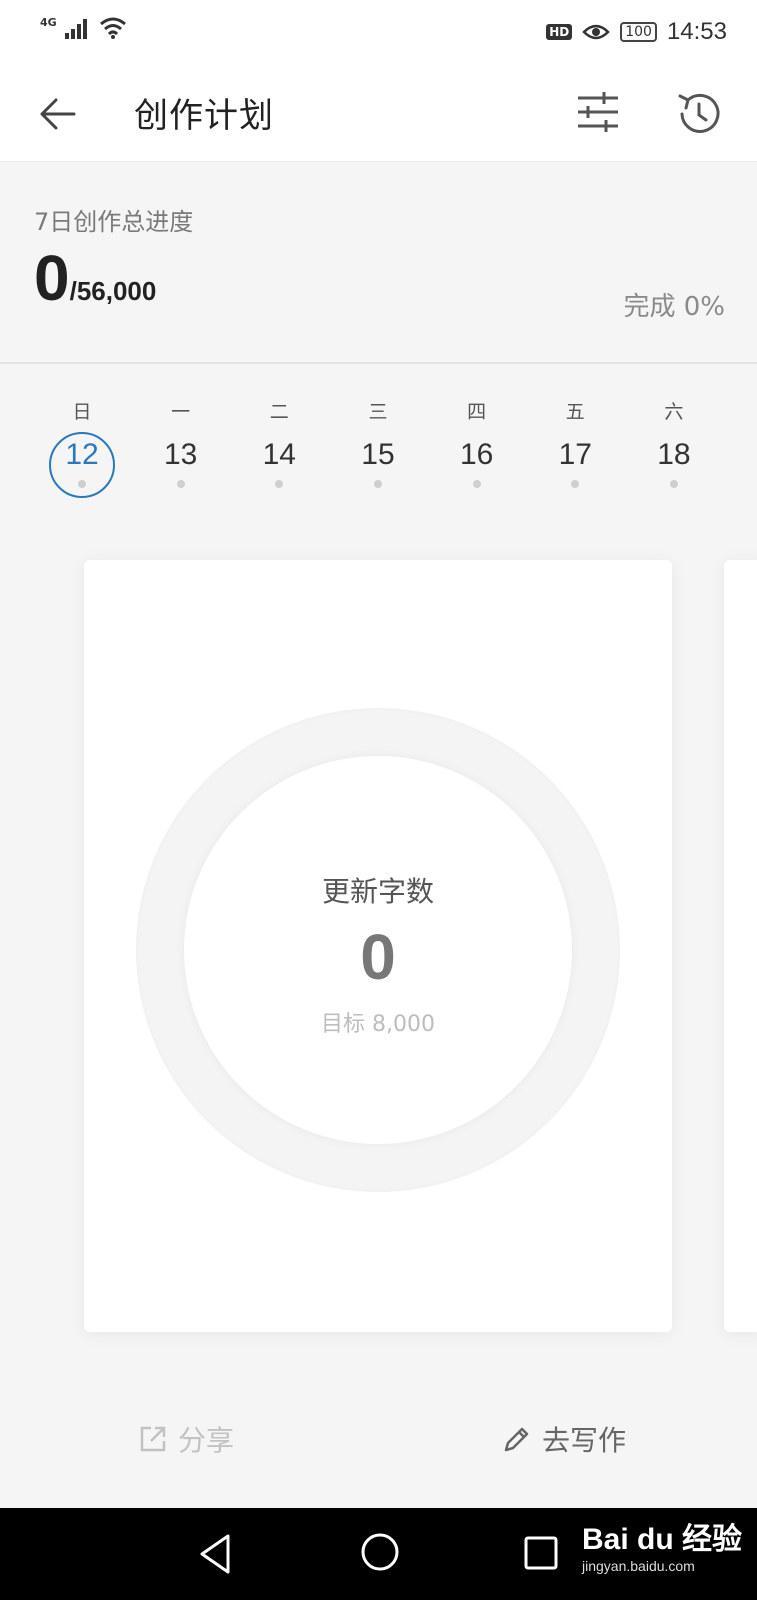  What do you see at coordinates (181, 412) in the screenshot?
I see `day-name: 一` at bounding box center [181, 412].